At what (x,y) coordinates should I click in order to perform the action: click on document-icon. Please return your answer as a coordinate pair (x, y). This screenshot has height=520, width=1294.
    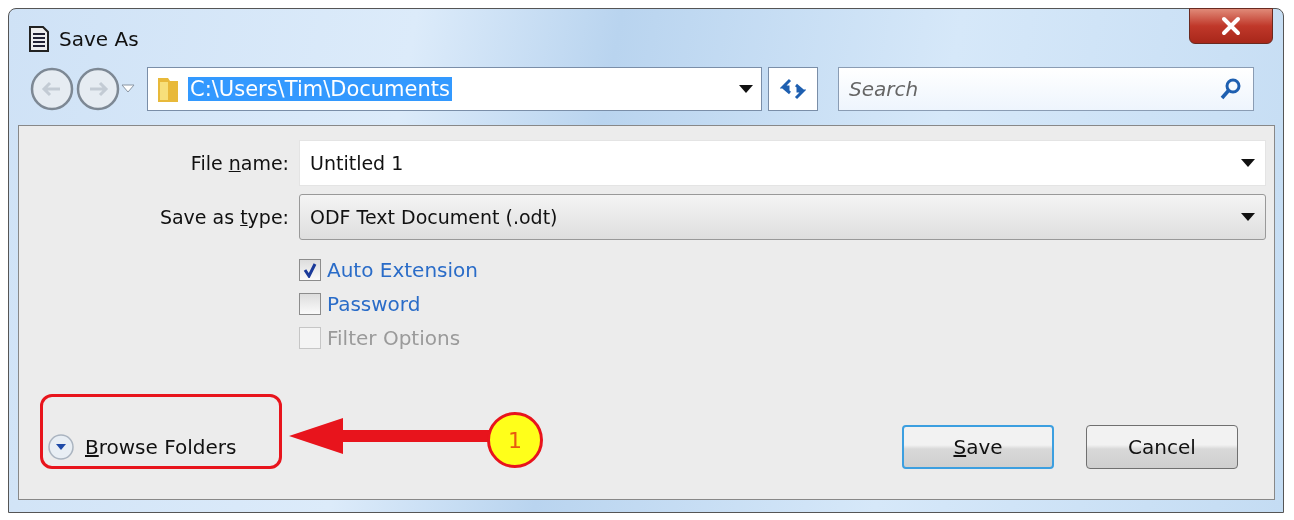
    Looking at the image, I should click on (39, 39).